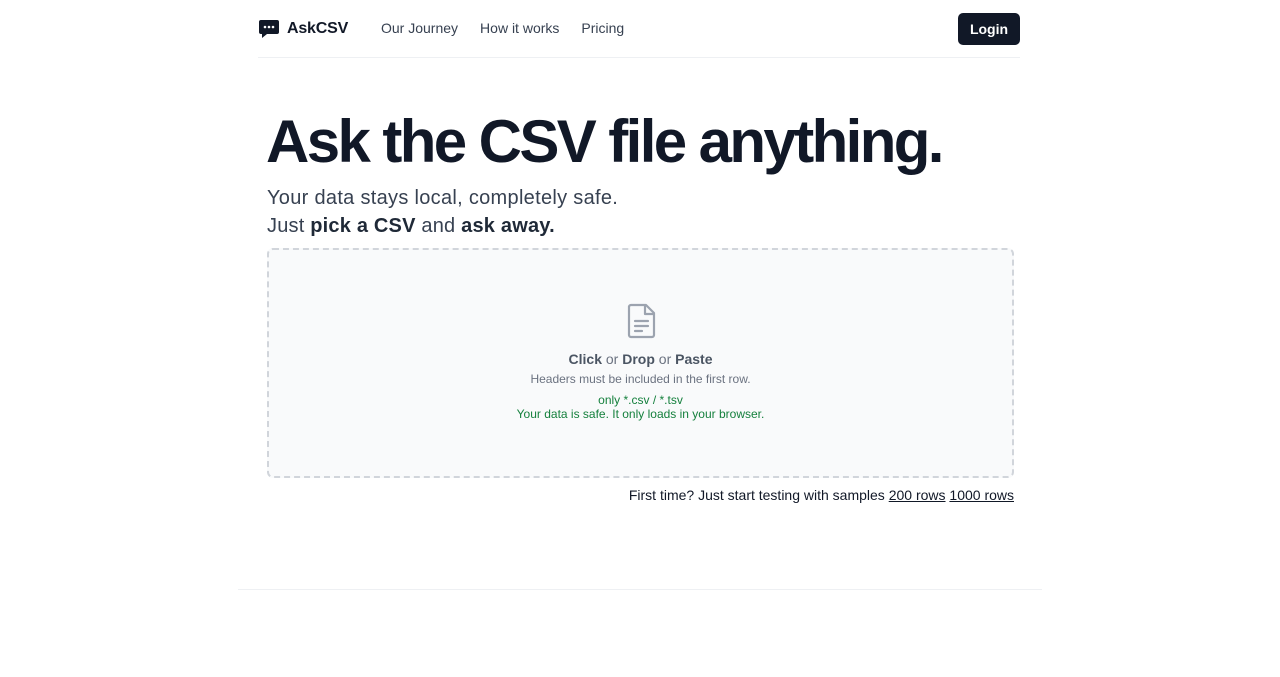 This screenshot has height=677, width=1280. Describe the element at coordinates (508, 226) in the screenshot. I see `subtitle-emphasis-ask: ask away.` at that location.